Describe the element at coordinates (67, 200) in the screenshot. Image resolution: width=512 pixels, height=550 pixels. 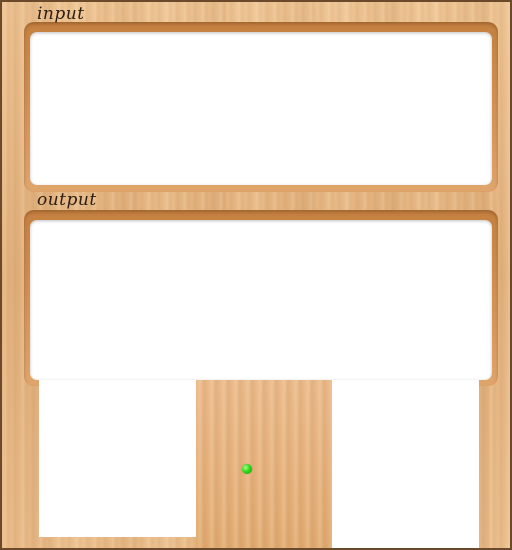
I see `output-label: output` at that location.